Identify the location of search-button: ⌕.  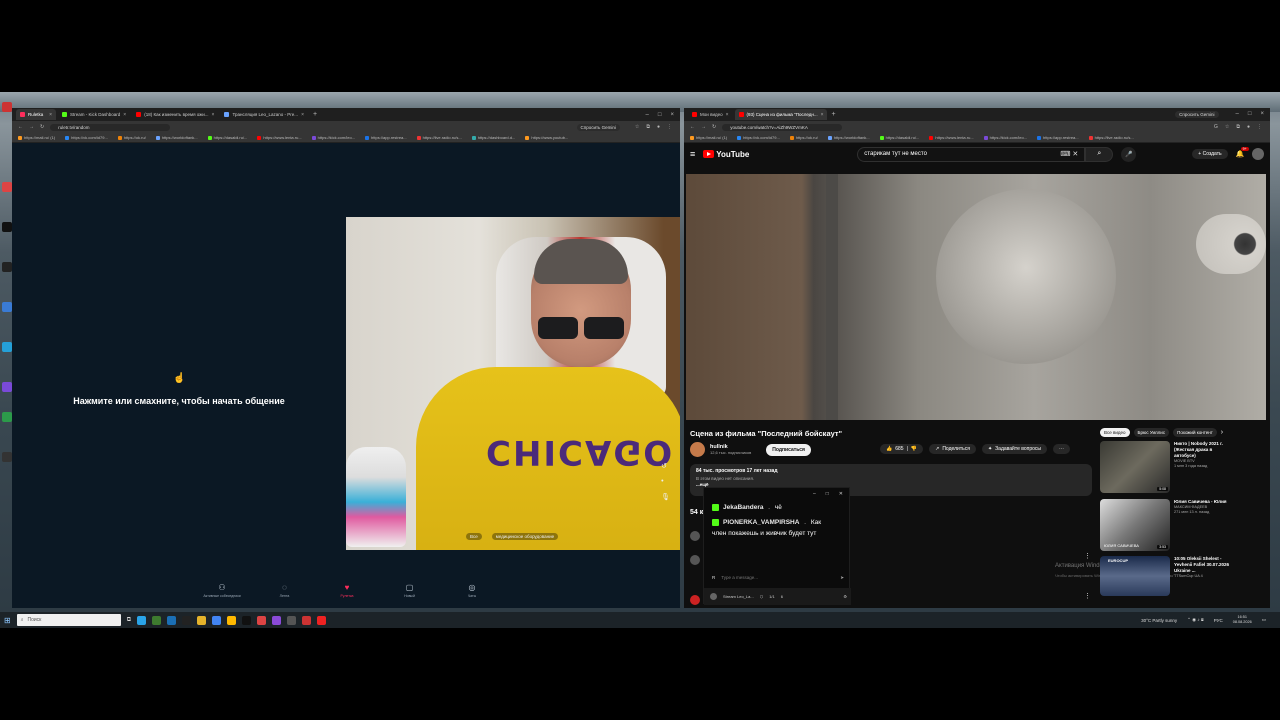
(1099, 154).